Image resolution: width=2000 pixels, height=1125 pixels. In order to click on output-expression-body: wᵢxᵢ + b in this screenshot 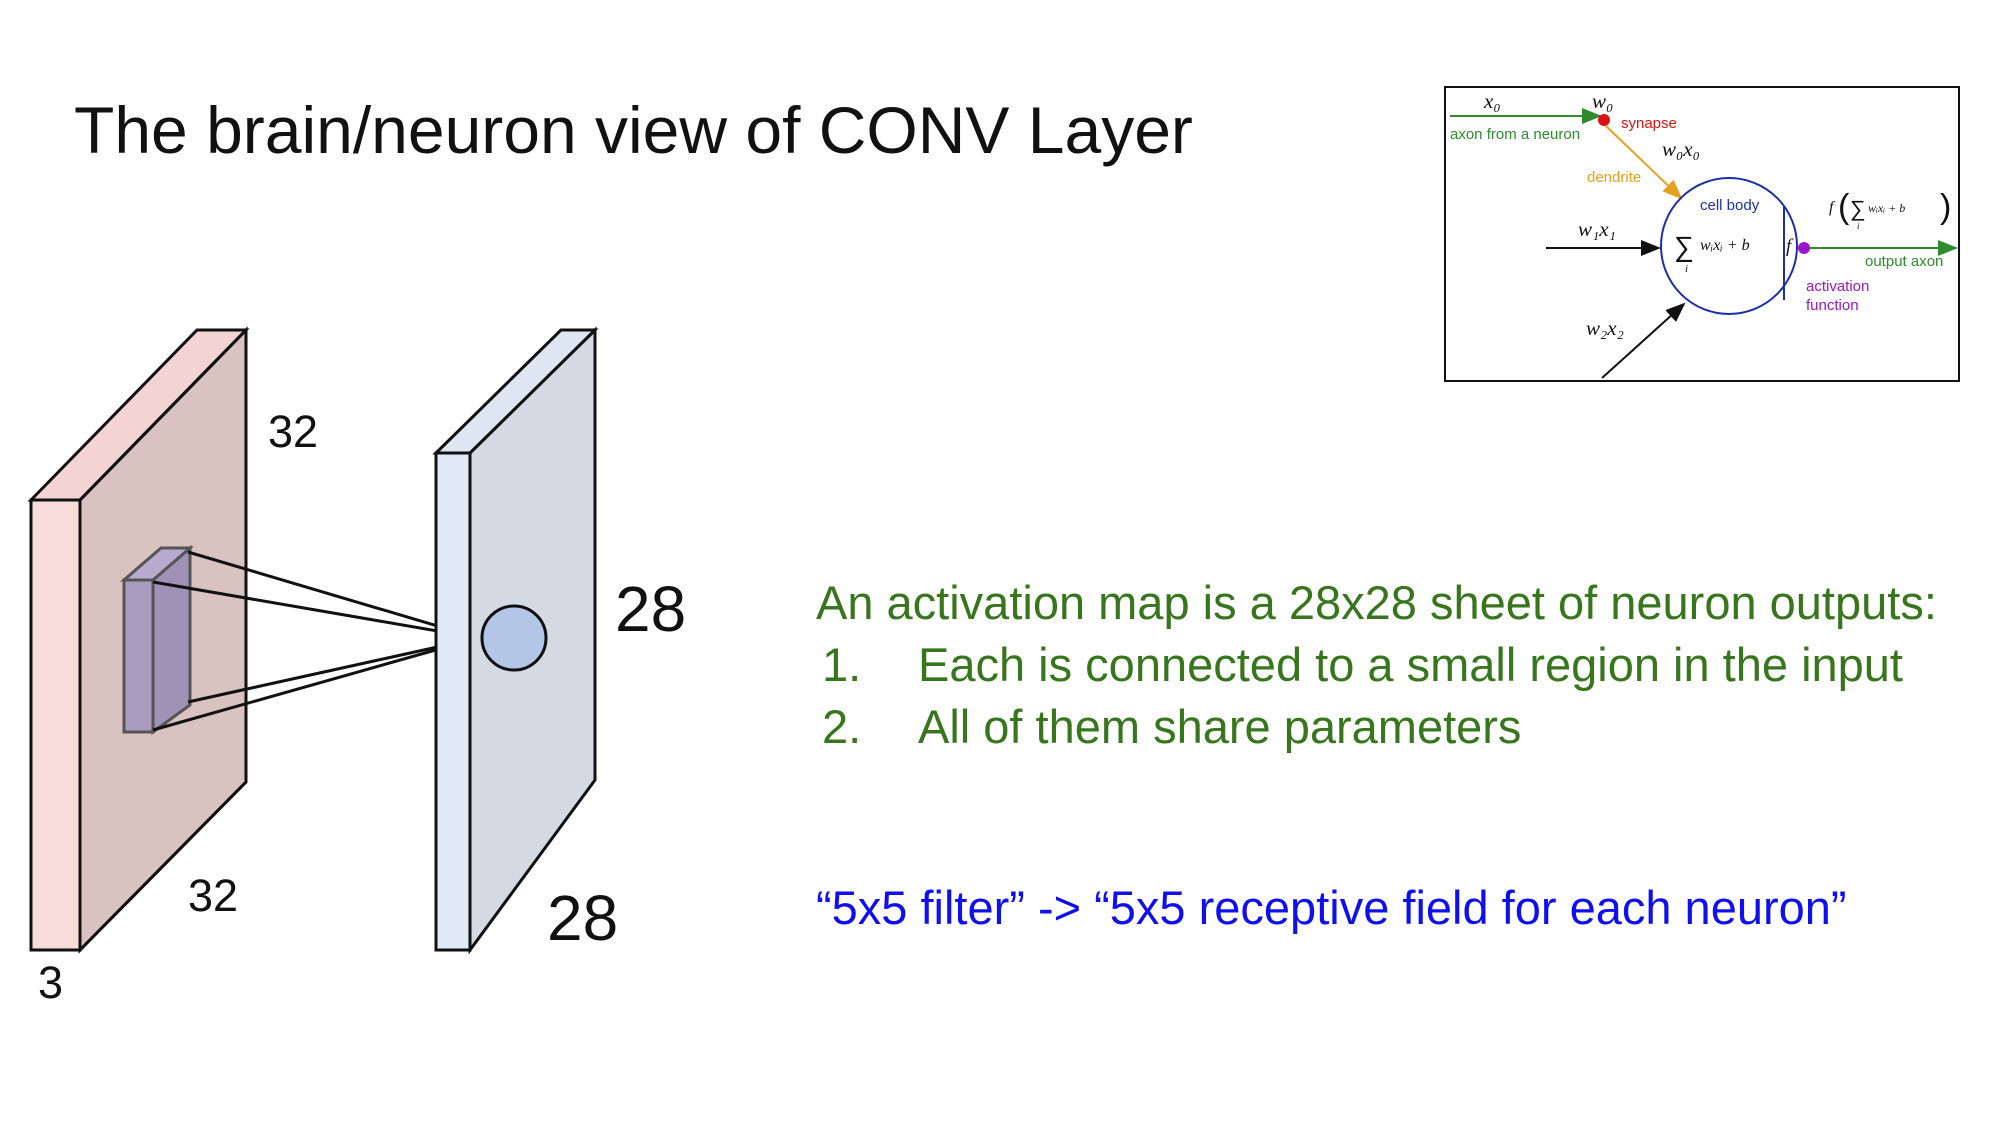, I will do `click(1886, 208)`.